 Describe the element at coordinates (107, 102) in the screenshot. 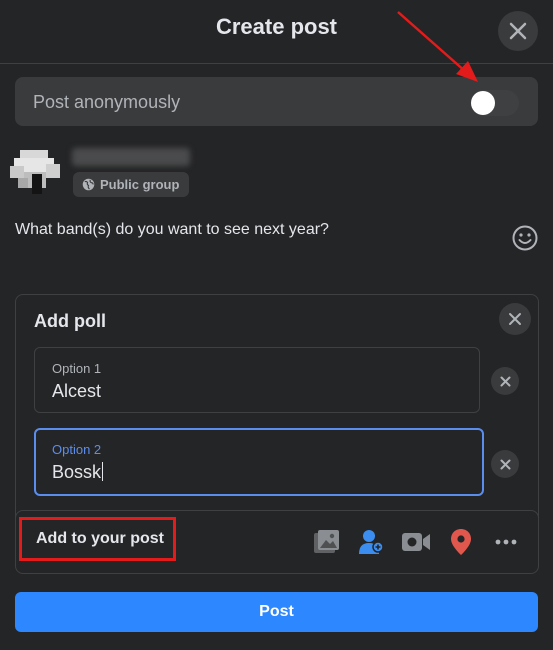

I see `post-anonymously-label: Post anonymously` at that location.